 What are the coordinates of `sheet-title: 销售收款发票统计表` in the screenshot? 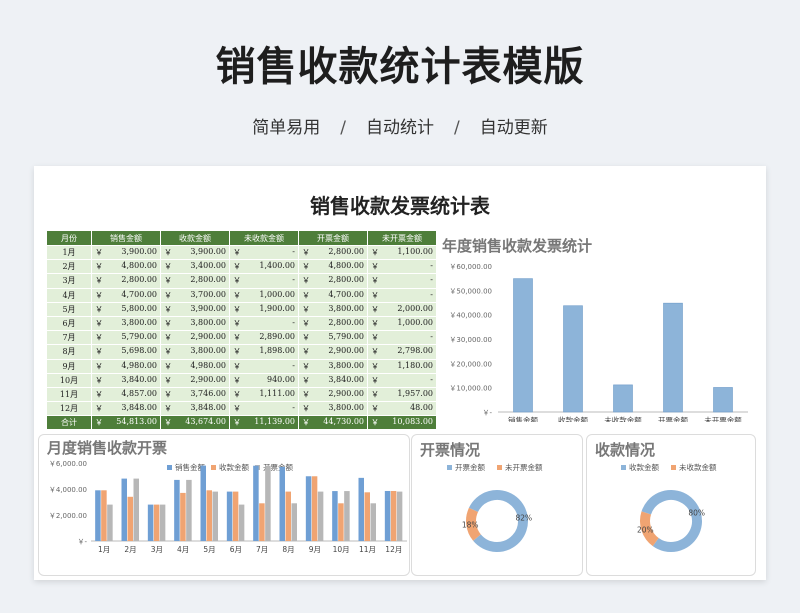 It's located at (400, 206).